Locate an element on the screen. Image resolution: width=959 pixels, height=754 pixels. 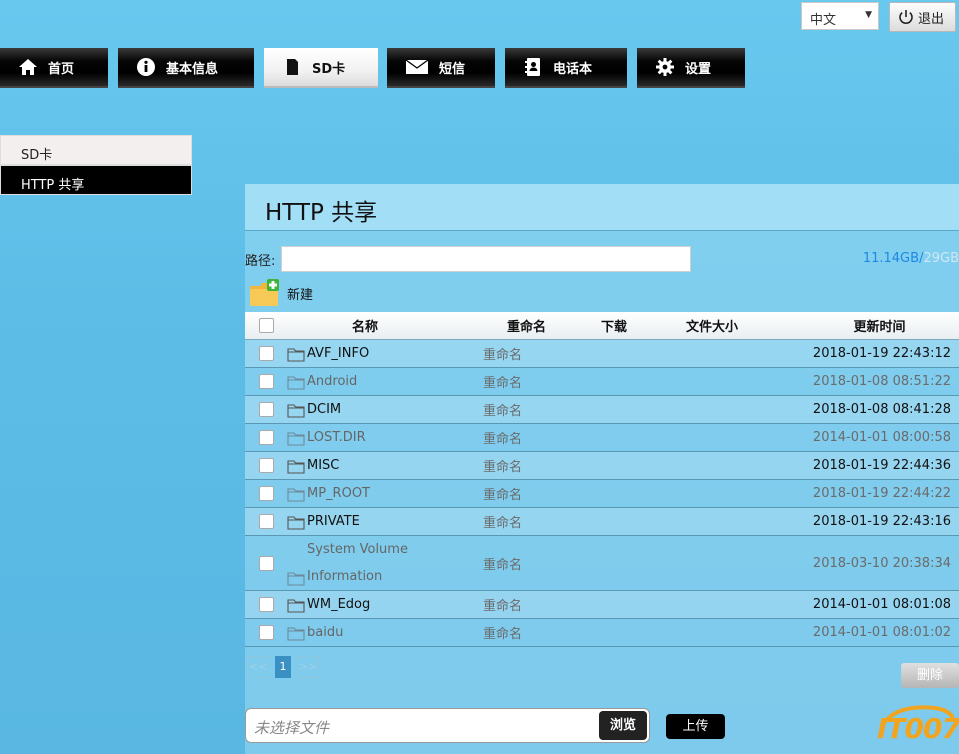
sd-card-icon is located at coordinates (292, 67).